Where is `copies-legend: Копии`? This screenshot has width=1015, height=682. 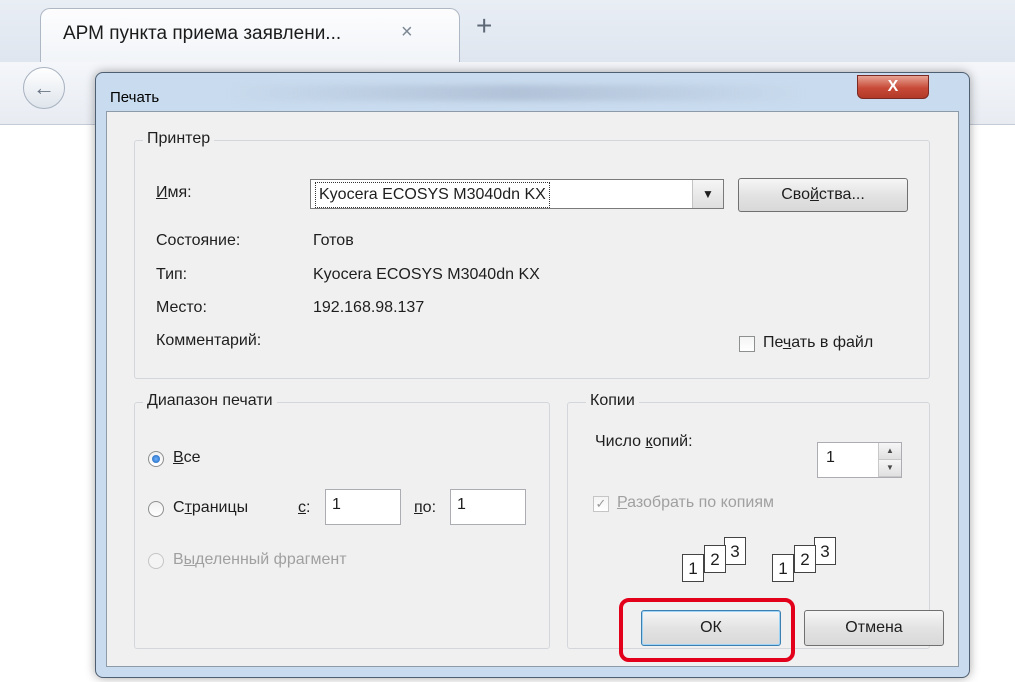 copies-legend: Копии is located at coordinates (612, 401).